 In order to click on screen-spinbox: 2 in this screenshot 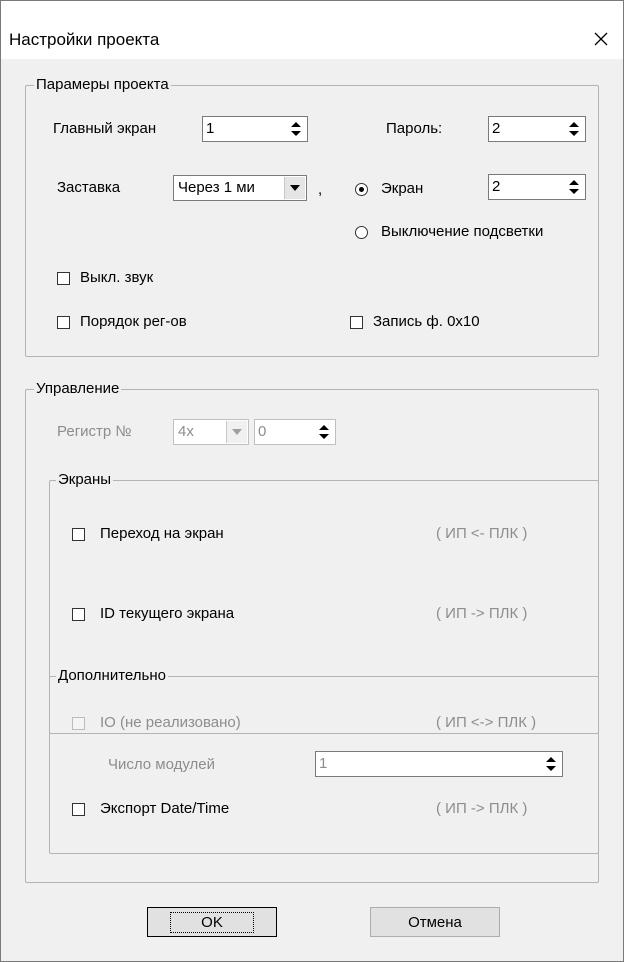, I will do `click(537, 187)`.